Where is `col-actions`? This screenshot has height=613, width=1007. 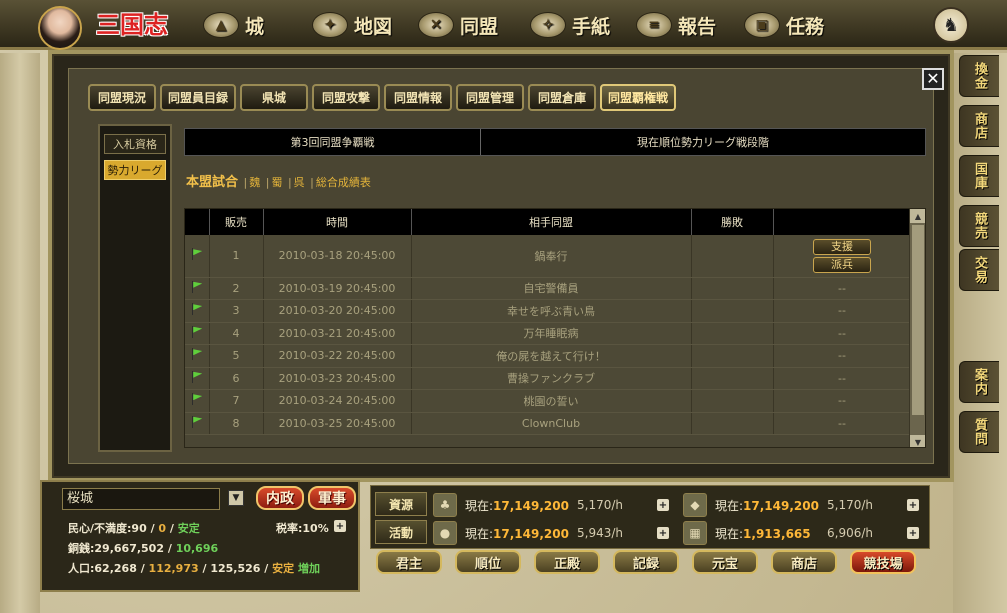 col-actions is located at coordinates (842, 222).